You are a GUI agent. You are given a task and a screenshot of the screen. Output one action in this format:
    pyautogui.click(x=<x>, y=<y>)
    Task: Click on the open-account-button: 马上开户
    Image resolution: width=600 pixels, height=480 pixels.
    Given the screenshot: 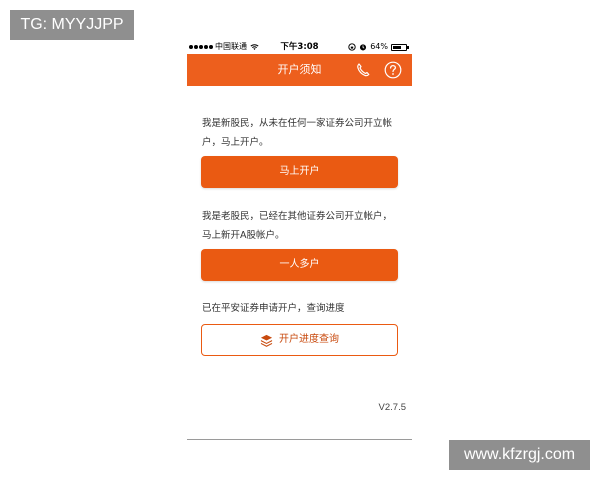 What is the action you would take?
    pyautogui.click(x=299, y=172)
    